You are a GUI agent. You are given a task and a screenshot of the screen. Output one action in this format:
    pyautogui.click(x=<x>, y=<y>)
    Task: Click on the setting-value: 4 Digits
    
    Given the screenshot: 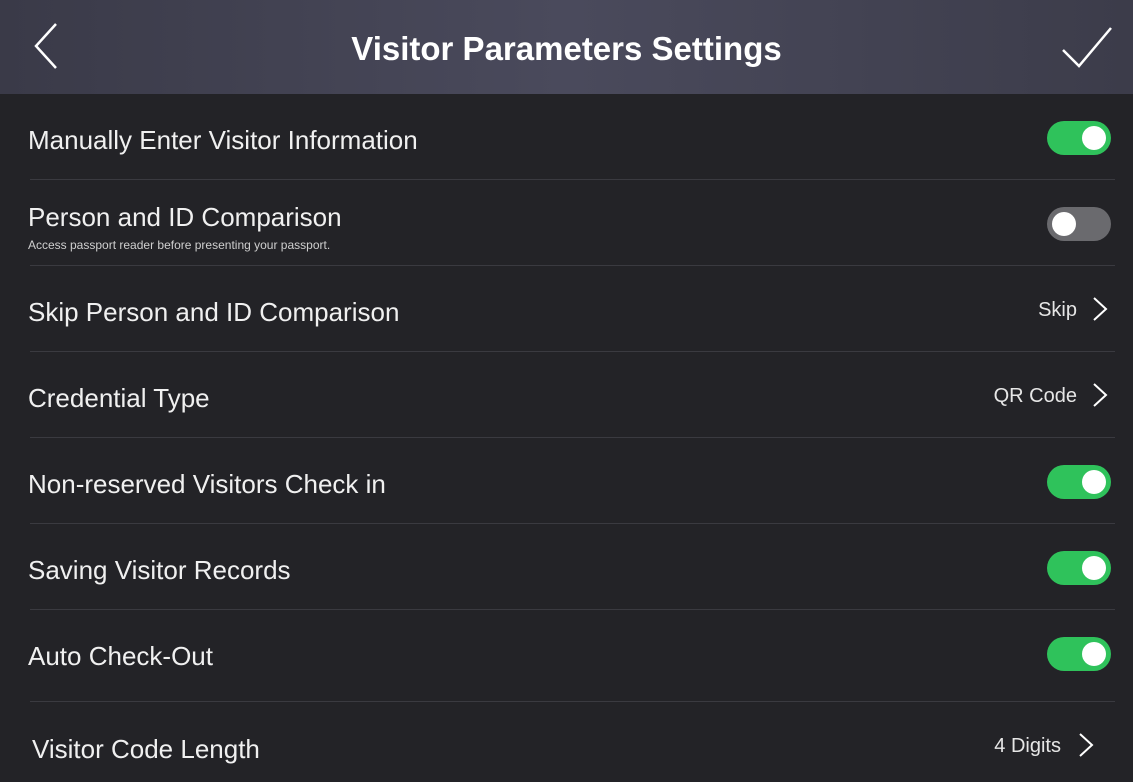 What is the action you would take?
    pyautogui.click(x=1027, y=746)
    